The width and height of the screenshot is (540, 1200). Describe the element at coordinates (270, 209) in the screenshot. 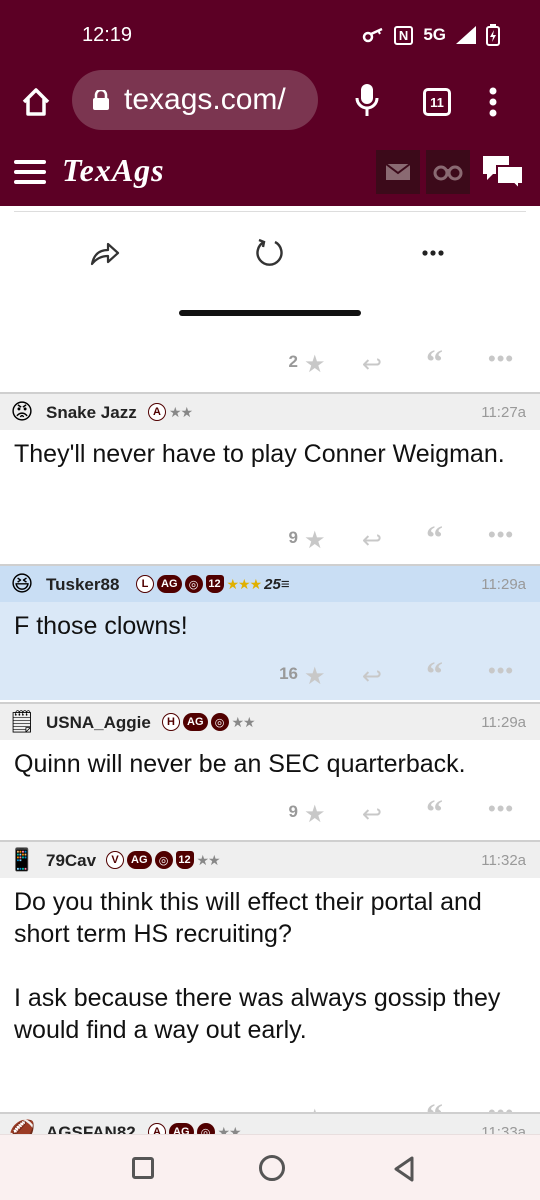

I see `sheet-divider` at that location.